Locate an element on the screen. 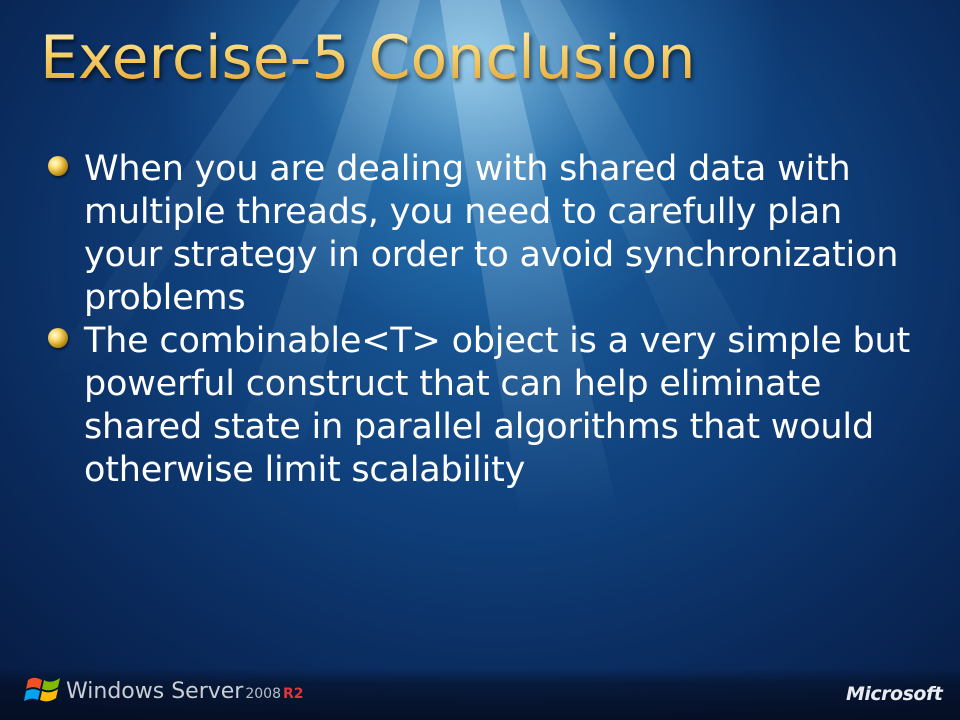 This screenshot has height=720, width=960. product-year: 2008 is located at coordinates (263, 694).